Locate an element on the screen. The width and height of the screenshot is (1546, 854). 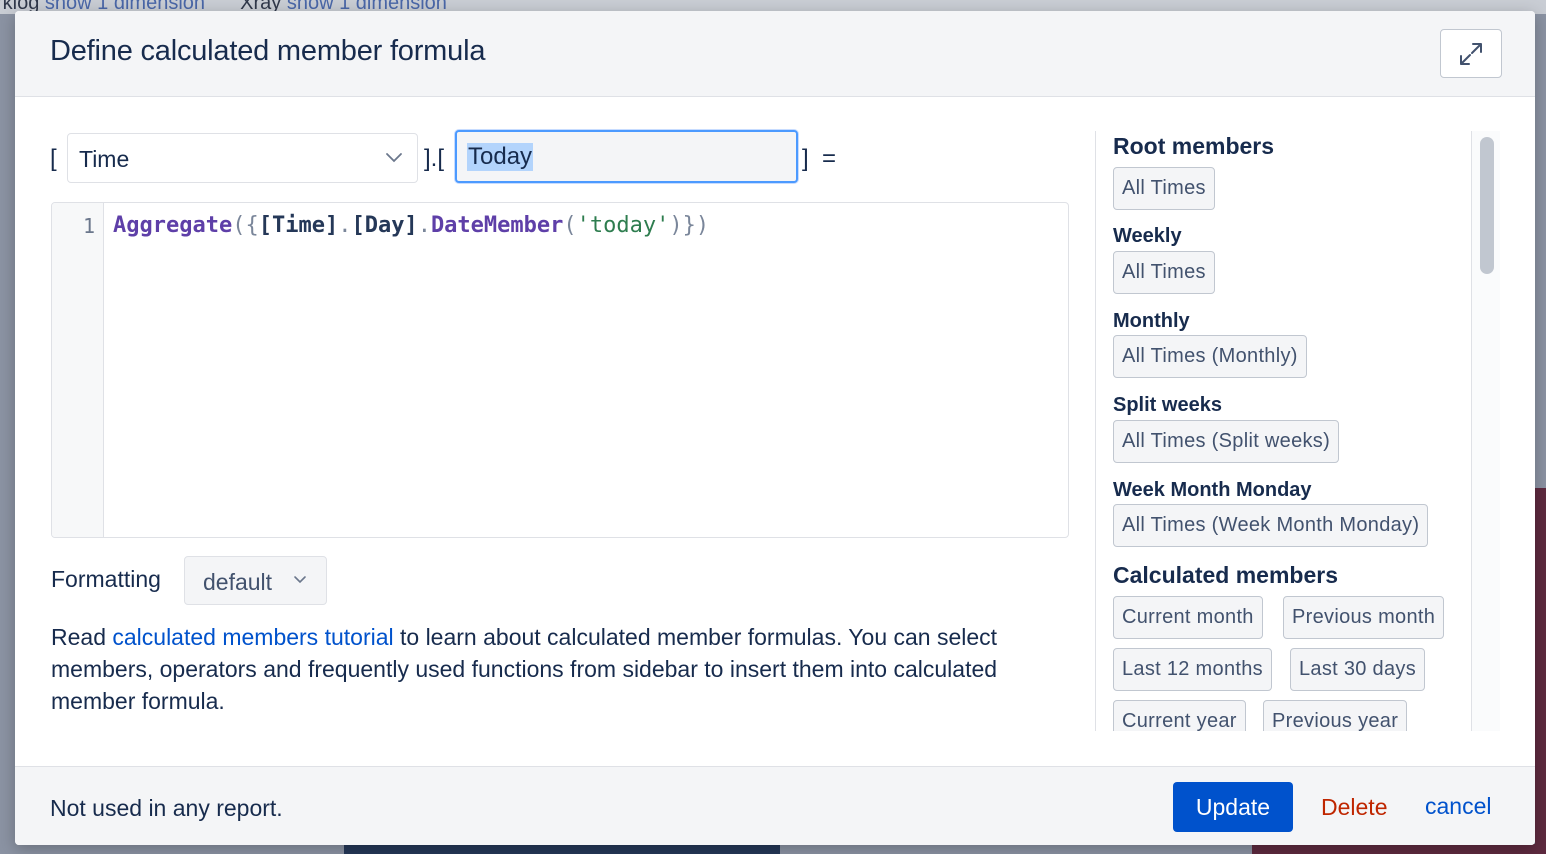
dimension-select: Time is located at coordinates (242, 158).